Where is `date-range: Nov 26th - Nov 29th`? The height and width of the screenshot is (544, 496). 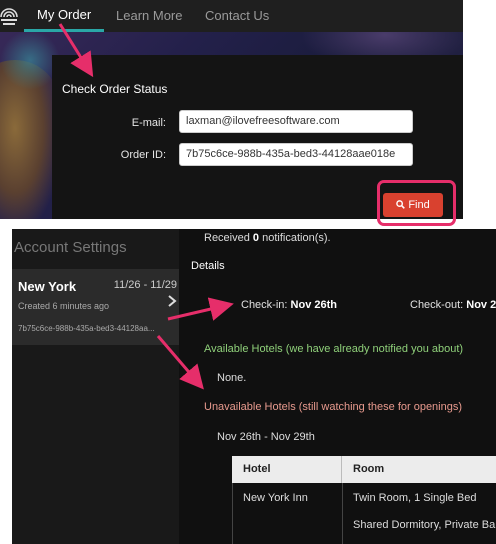 date-range: Nov 26th - Nov 29th is located at coordinates (266, 437).